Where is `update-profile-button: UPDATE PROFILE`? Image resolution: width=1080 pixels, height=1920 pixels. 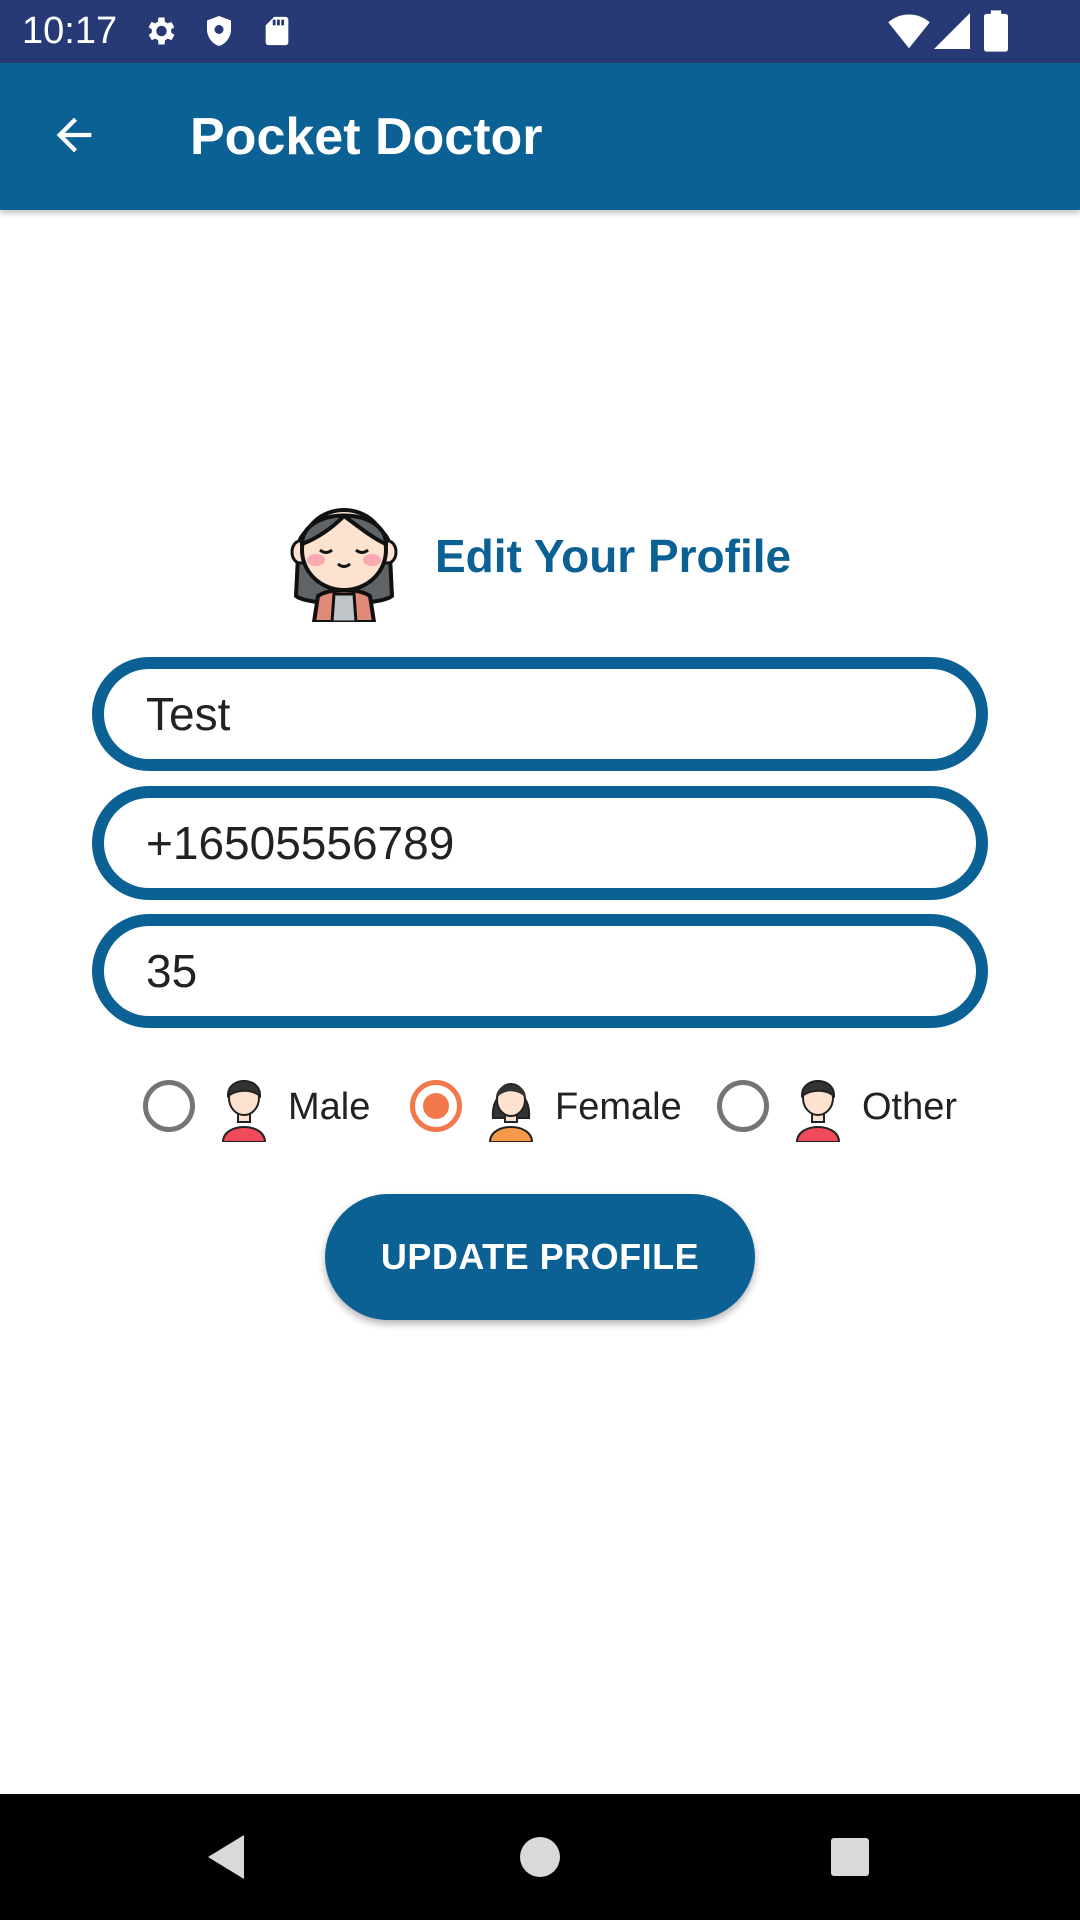
update-profile-button: UPDATE PROFILE is located at coordinates (540, 1257).